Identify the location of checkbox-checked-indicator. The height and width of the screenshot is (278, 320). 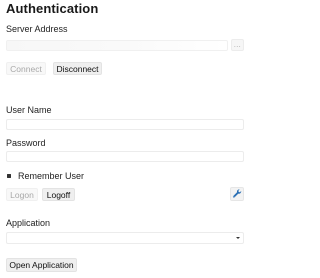
(9, 176).